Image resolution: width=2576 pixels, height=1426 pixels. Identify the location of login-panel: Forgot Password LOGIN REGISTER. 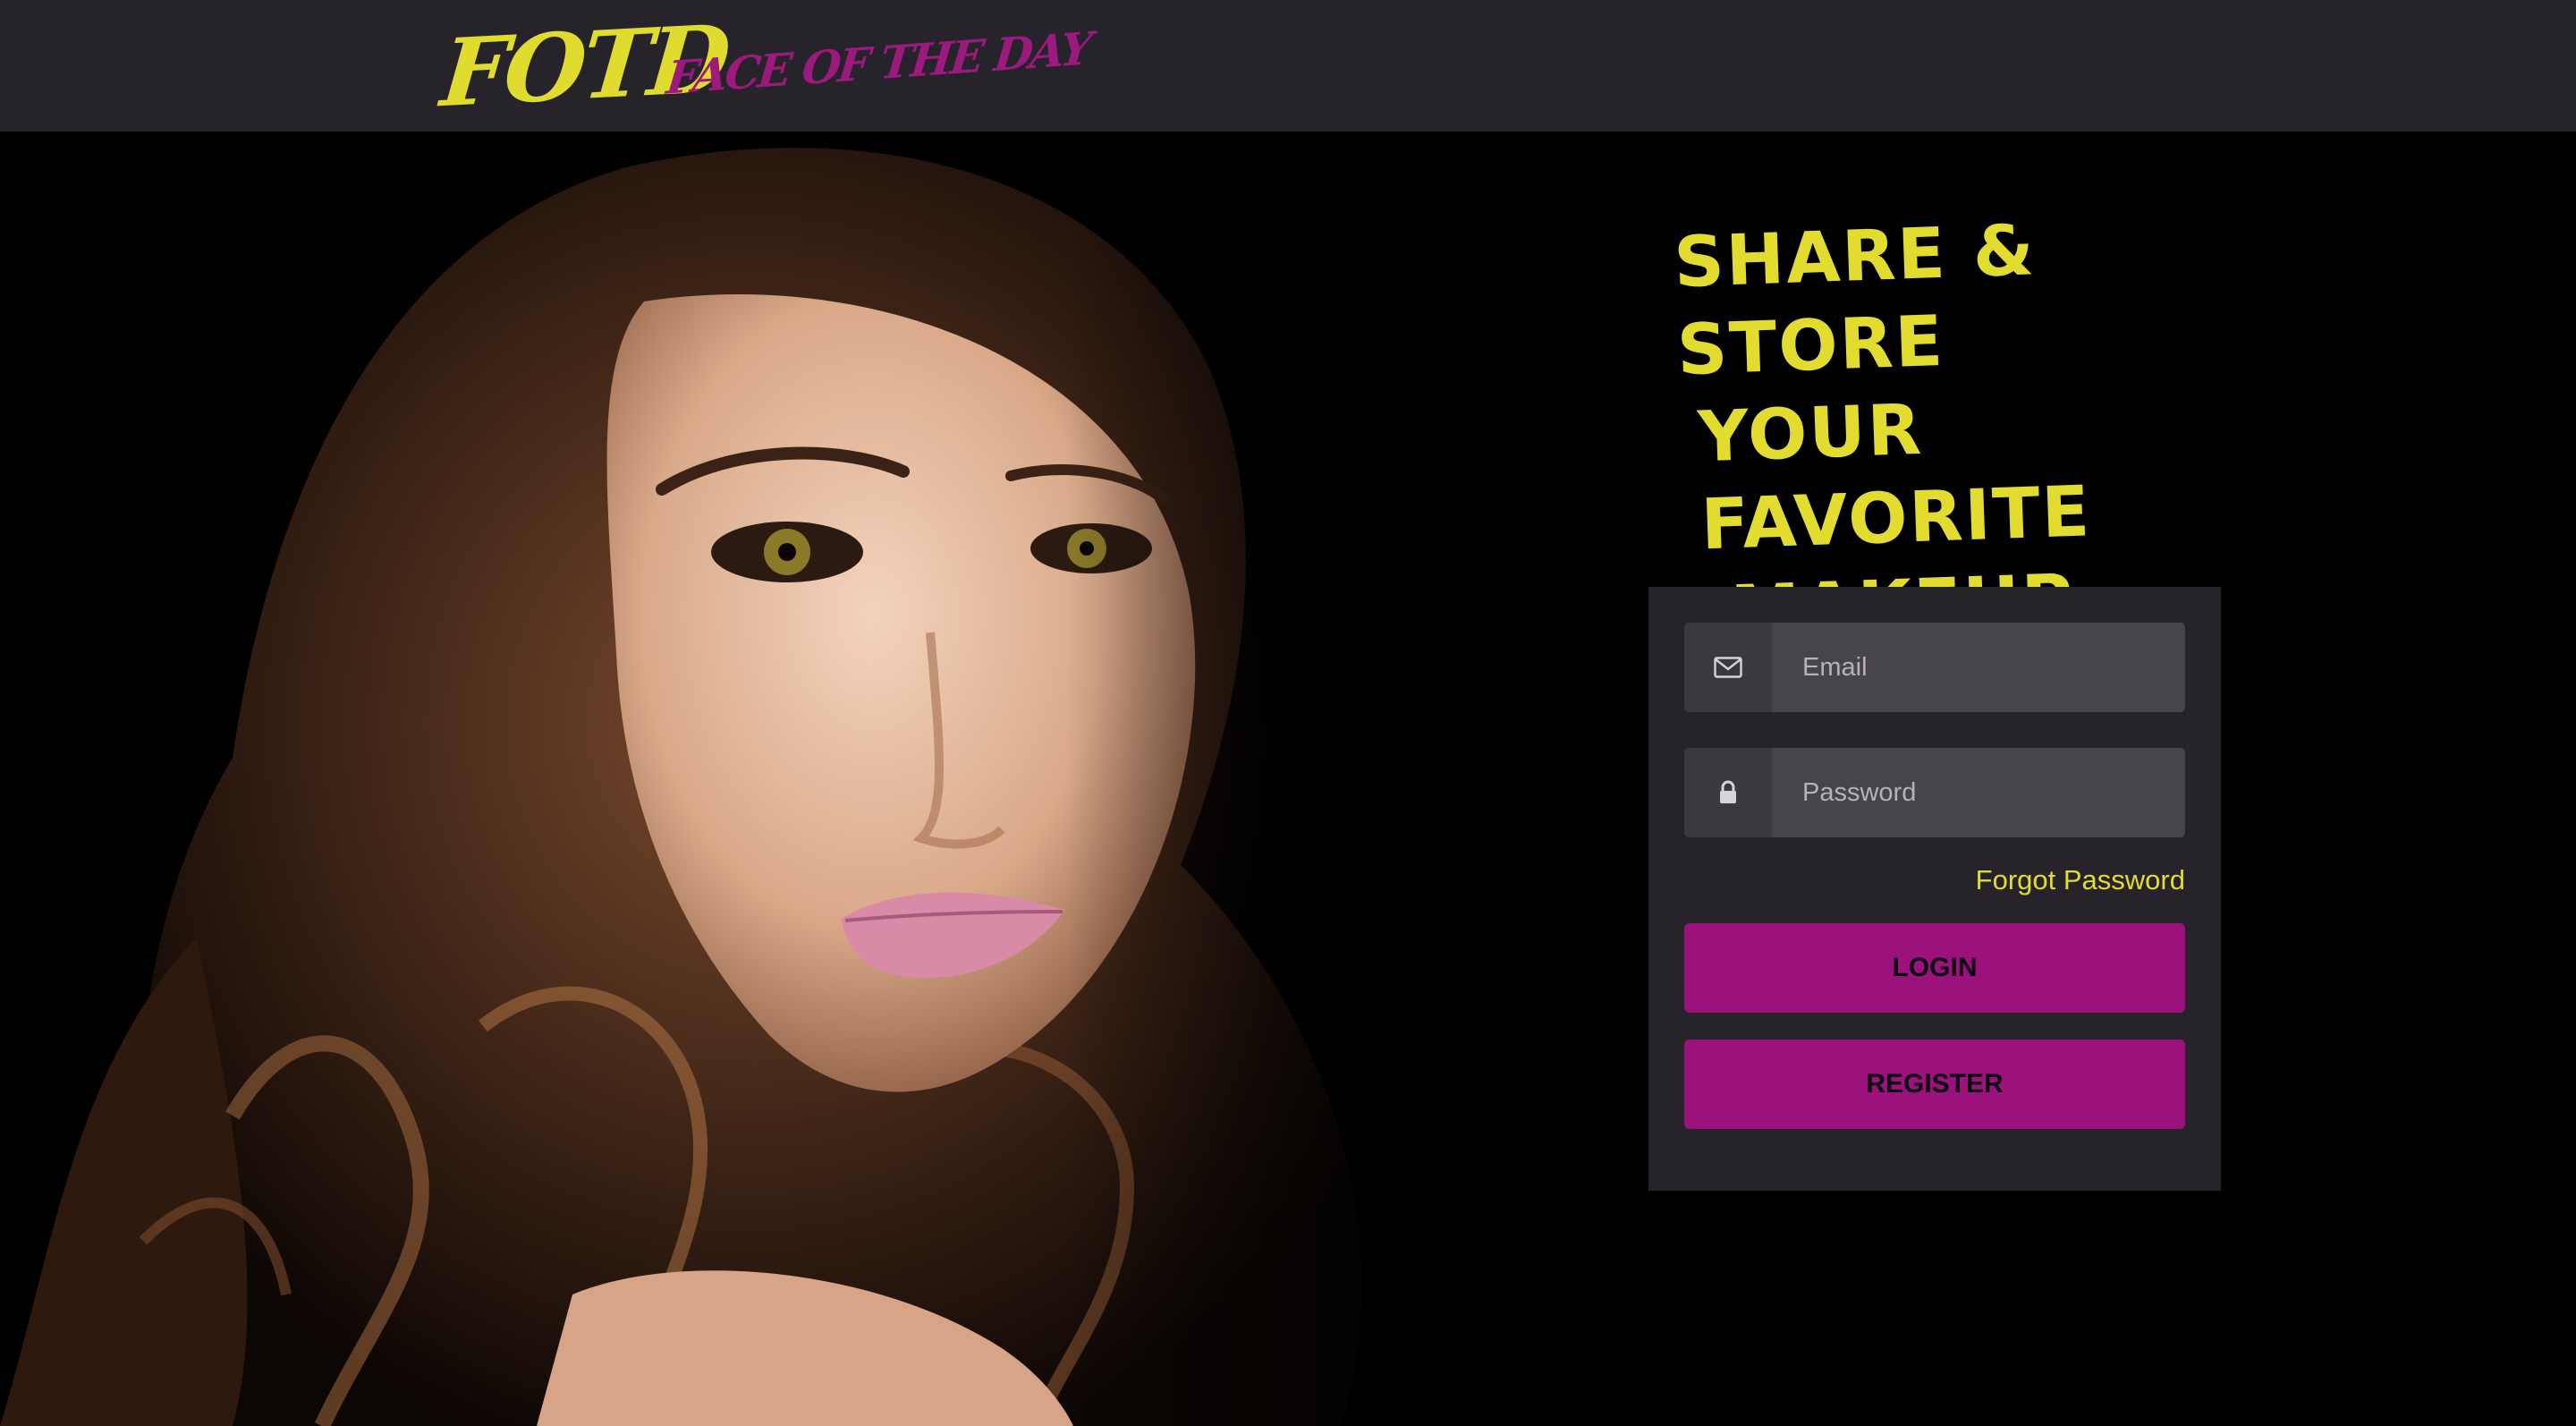
(1934, 889).